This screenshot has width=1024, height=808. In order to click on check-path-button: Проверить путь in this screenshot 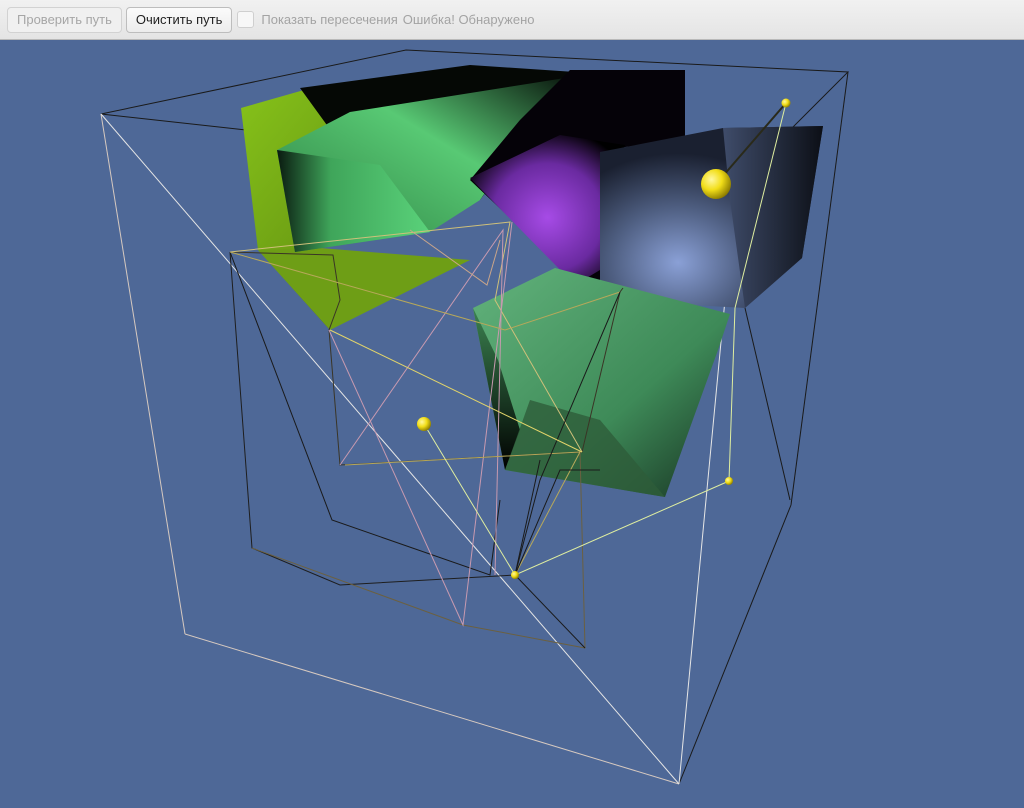, I will do `click(64, 19)`.